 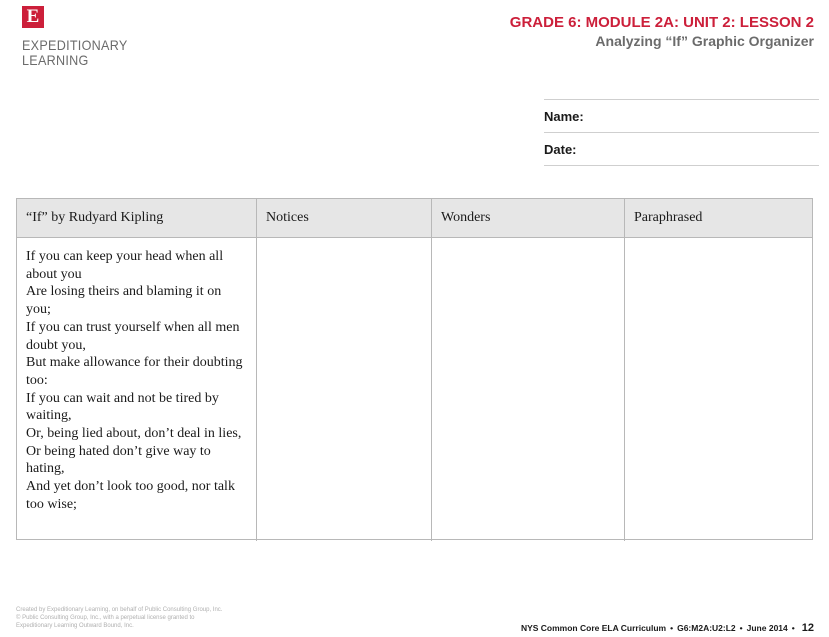 I want to click on header-notices: Notices, so click(x=344, y=218).